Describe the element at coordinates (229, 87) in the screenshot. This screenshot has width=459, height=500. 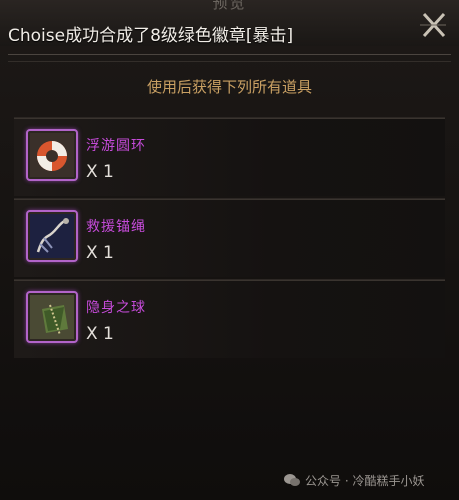
I see `reward-subtitle: 使用后获得下列所有道具` at that location.